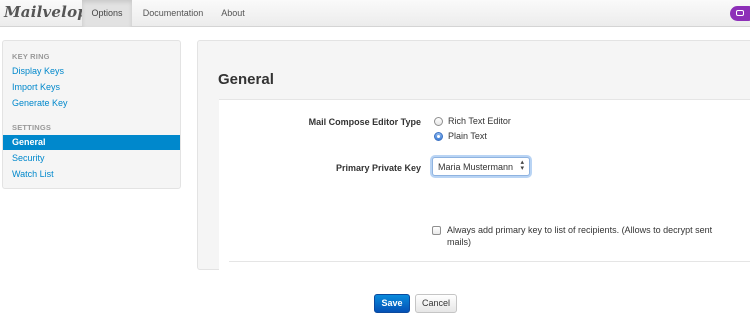 The image size is (750, 313). What do you see at coordinates (91, 71) in the screenshot?
I see `sidebar-item-display-keys: Display Keys` at bounding box center [91, 71].